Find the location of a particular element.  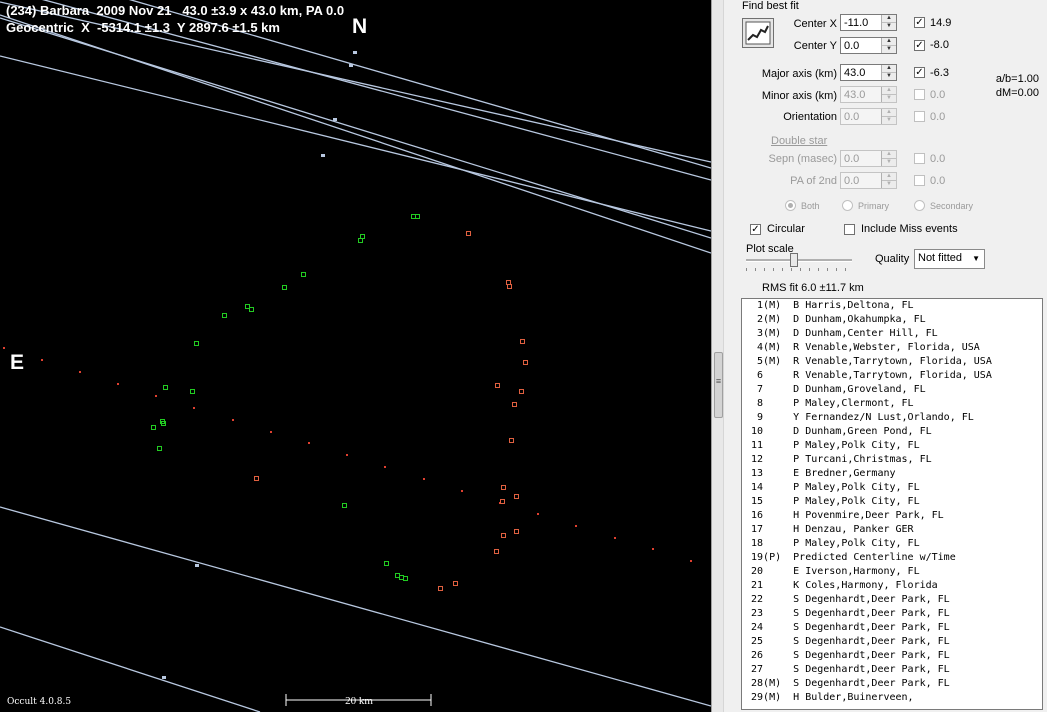

slider-thumb is located at coordinates (794, 260).